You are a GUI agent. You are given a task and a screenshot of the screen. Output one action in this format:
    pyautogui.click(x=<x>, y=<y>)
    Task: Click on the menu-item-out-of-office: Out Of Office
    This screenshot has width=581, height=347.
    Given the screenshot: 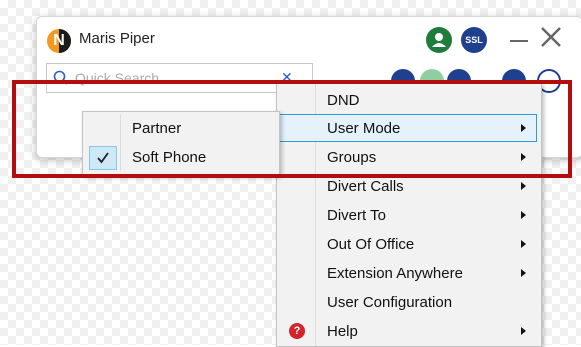 What is the action you would take?
    pyautogui.click(x=408, y=244)
    